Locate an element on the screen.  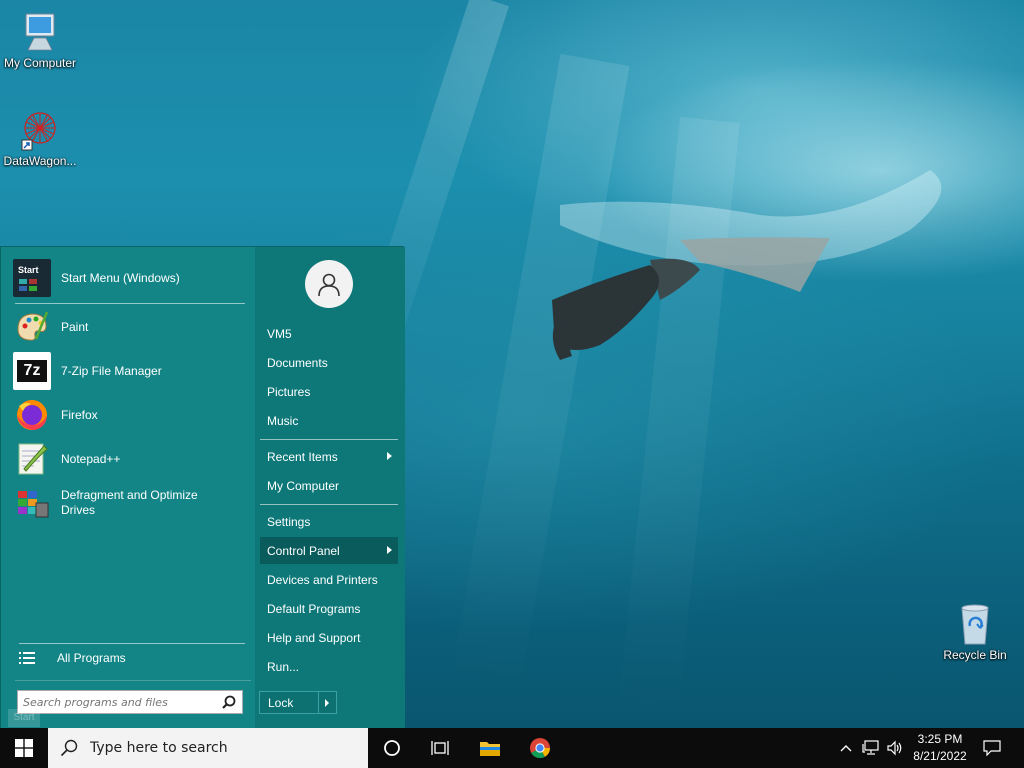
menu-item-default-programs: Default Programs is located at coordinates (329, 608).